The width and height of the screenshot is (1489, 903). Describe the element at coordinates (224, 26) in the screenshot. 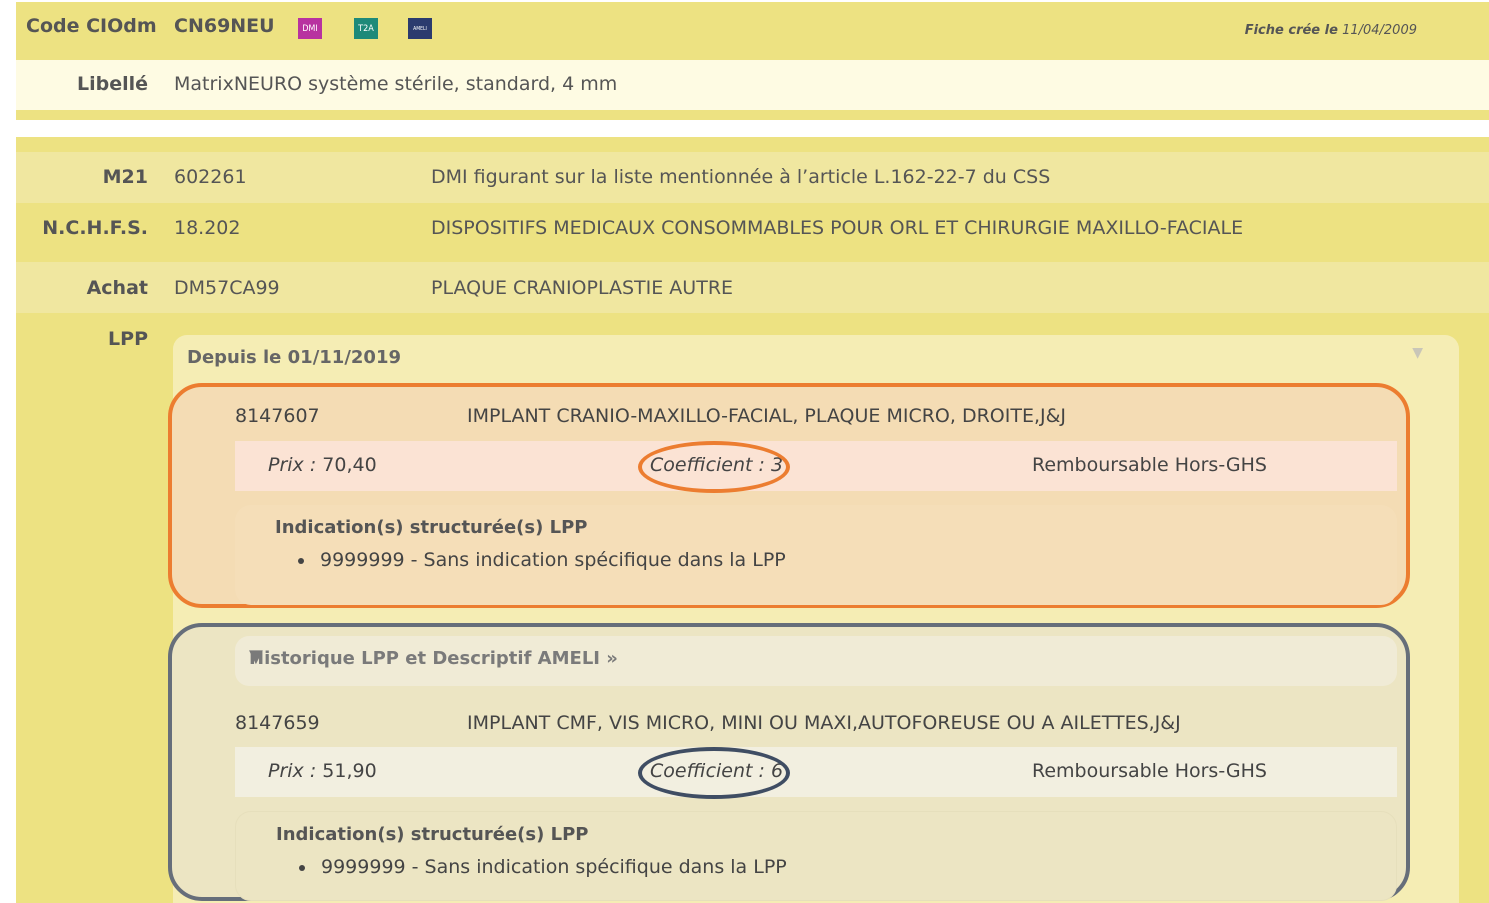

I see `code-value: CN69NEU` at that location.